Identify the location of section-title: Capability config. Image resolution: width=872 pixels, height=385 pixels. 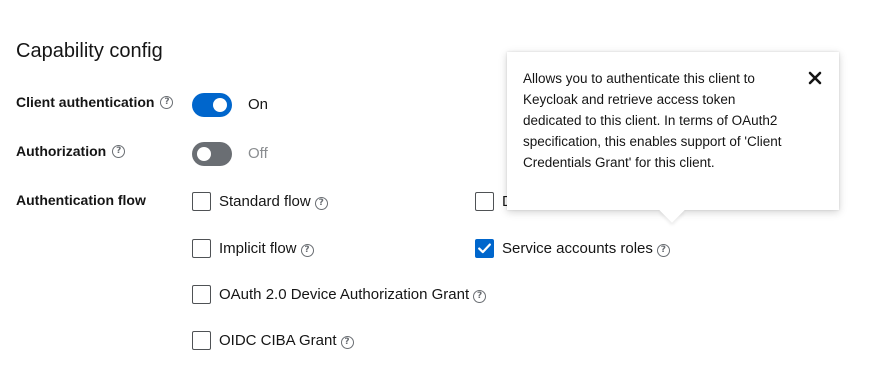
(89, 51).